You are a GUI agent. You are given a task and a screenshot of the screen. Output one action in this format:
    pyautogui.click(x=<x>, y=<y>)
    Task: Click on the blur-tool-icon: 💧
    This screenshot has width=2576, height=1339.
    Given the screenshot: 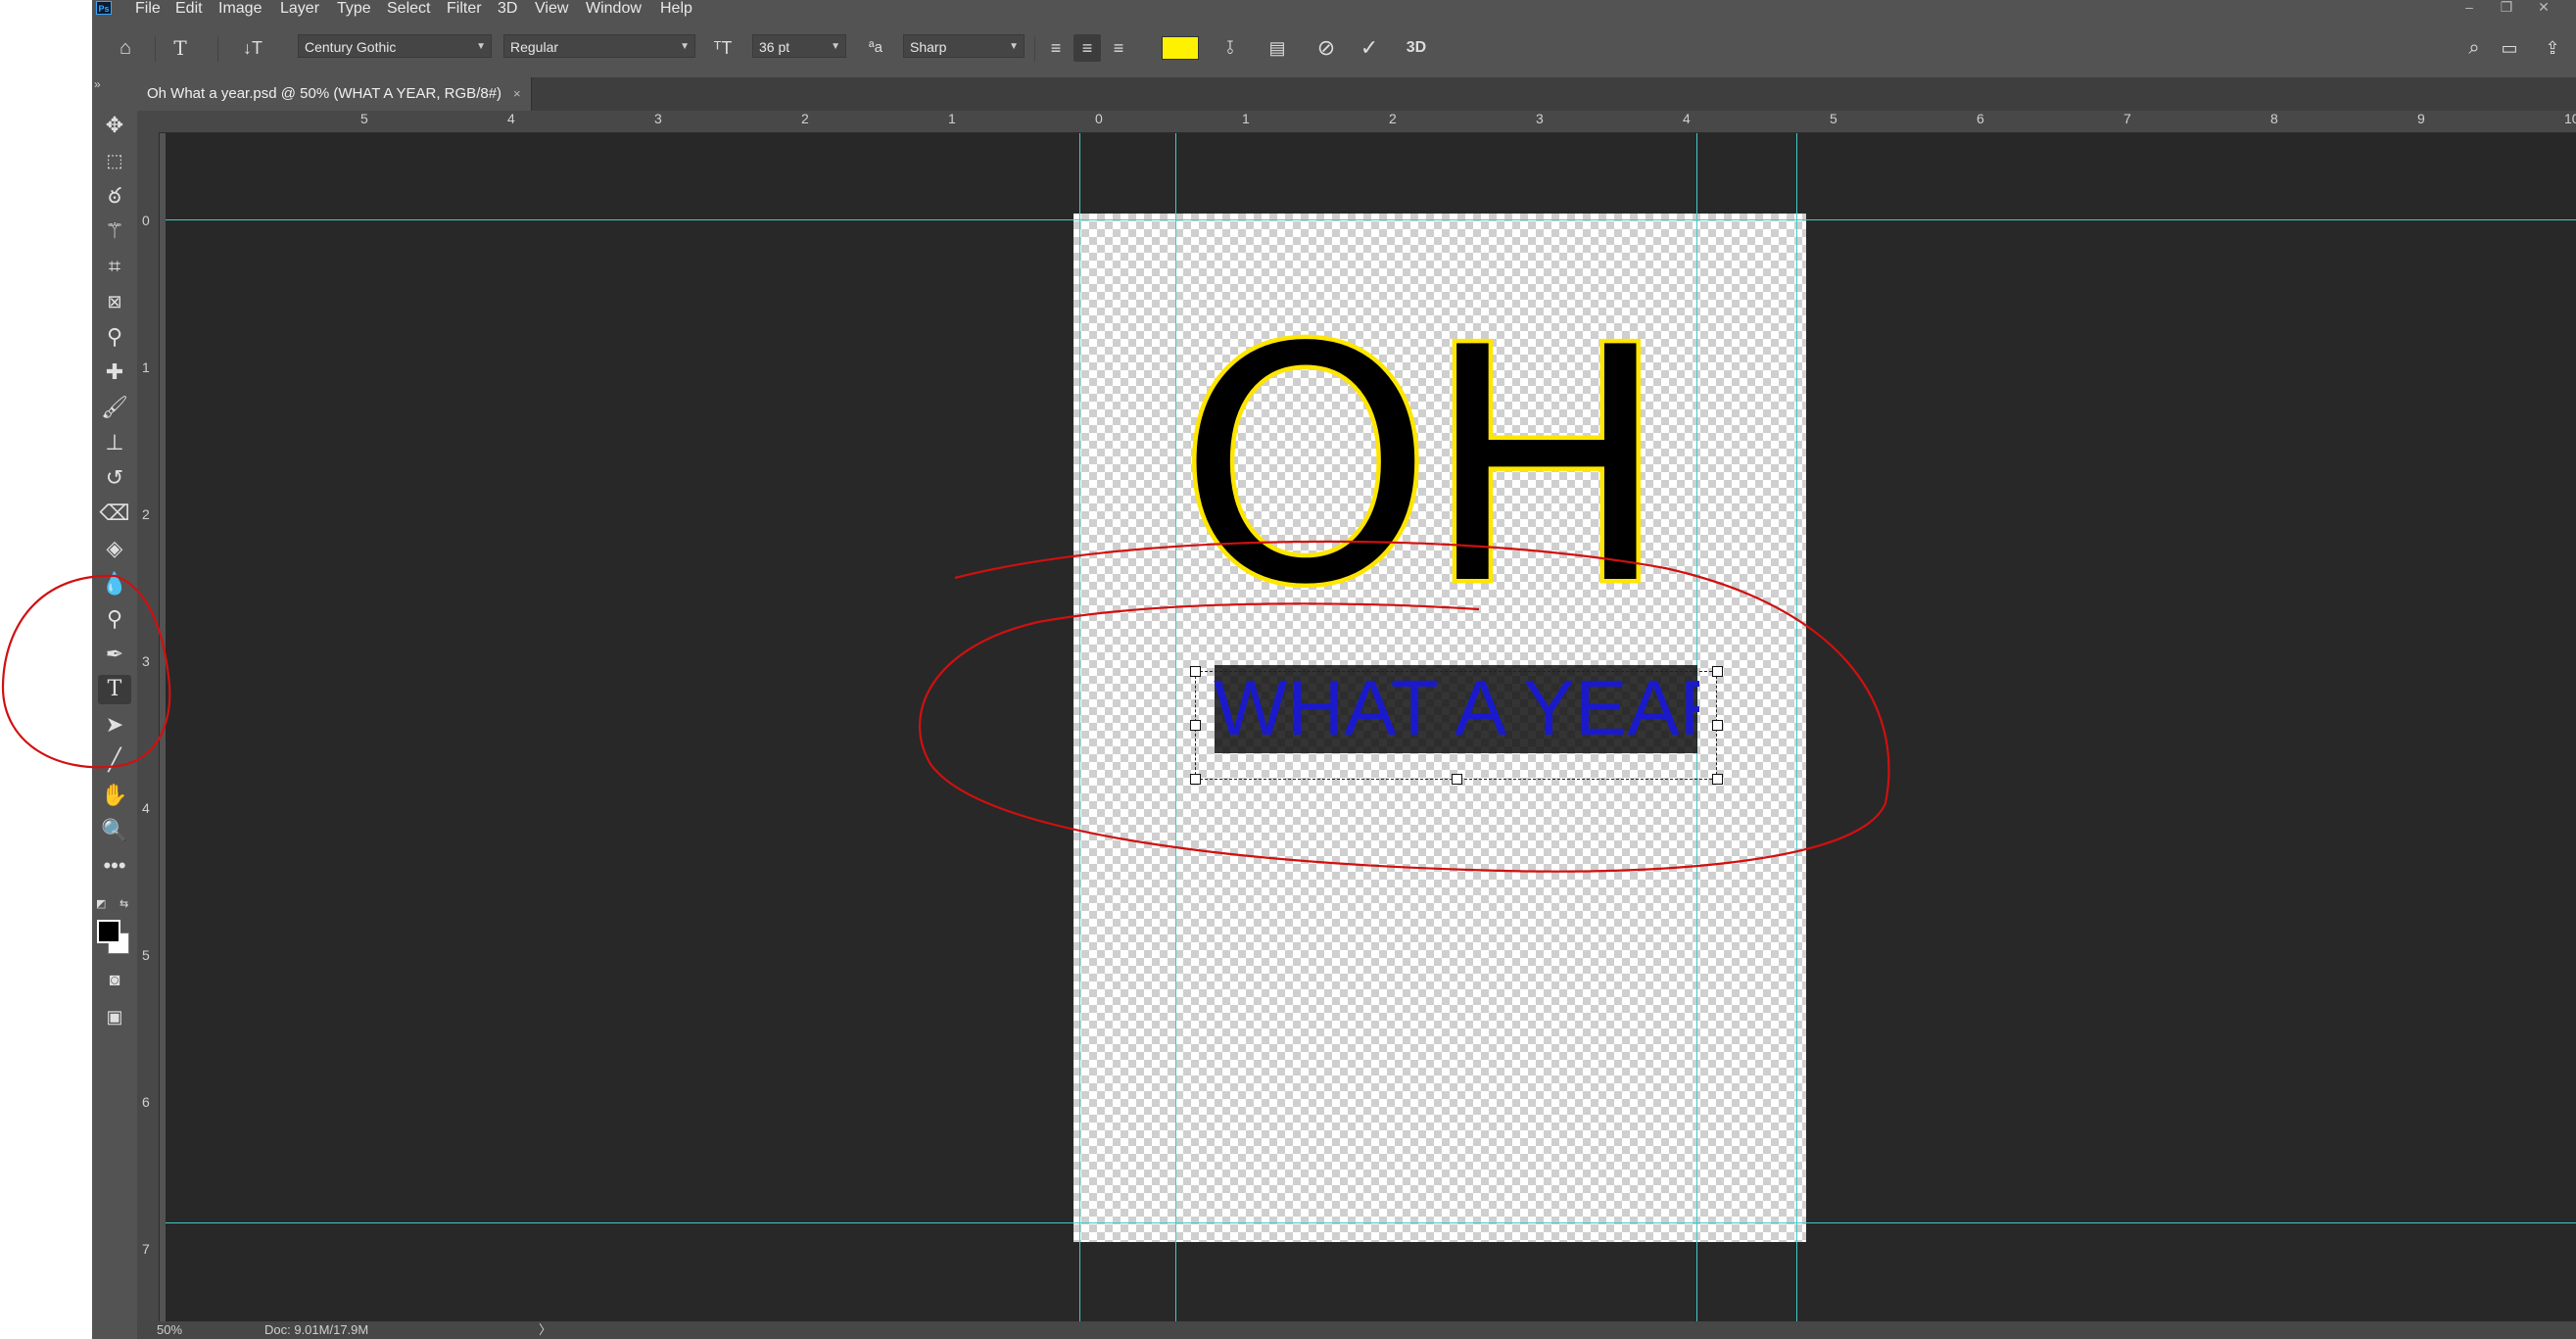 What is the action you would take?
    pyautogui.click(x=115, y=583)
    